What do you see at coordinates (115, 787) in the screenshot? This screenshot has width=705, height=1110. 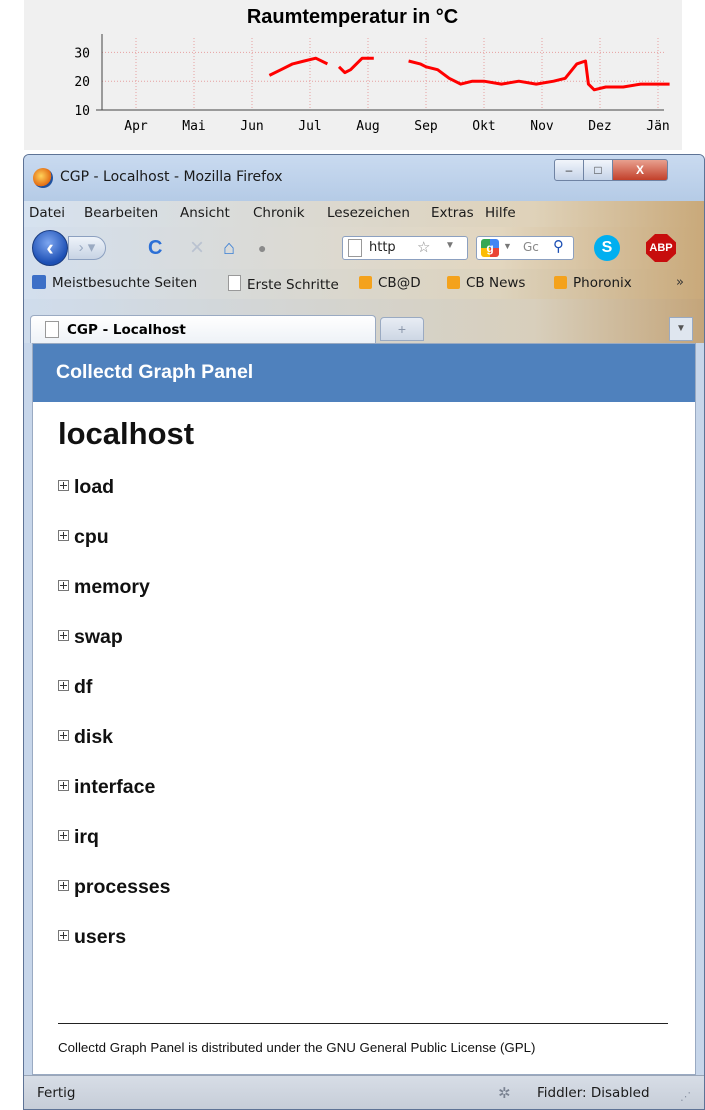 I see `plugin-label: interface` at bounding box center [115, 787].